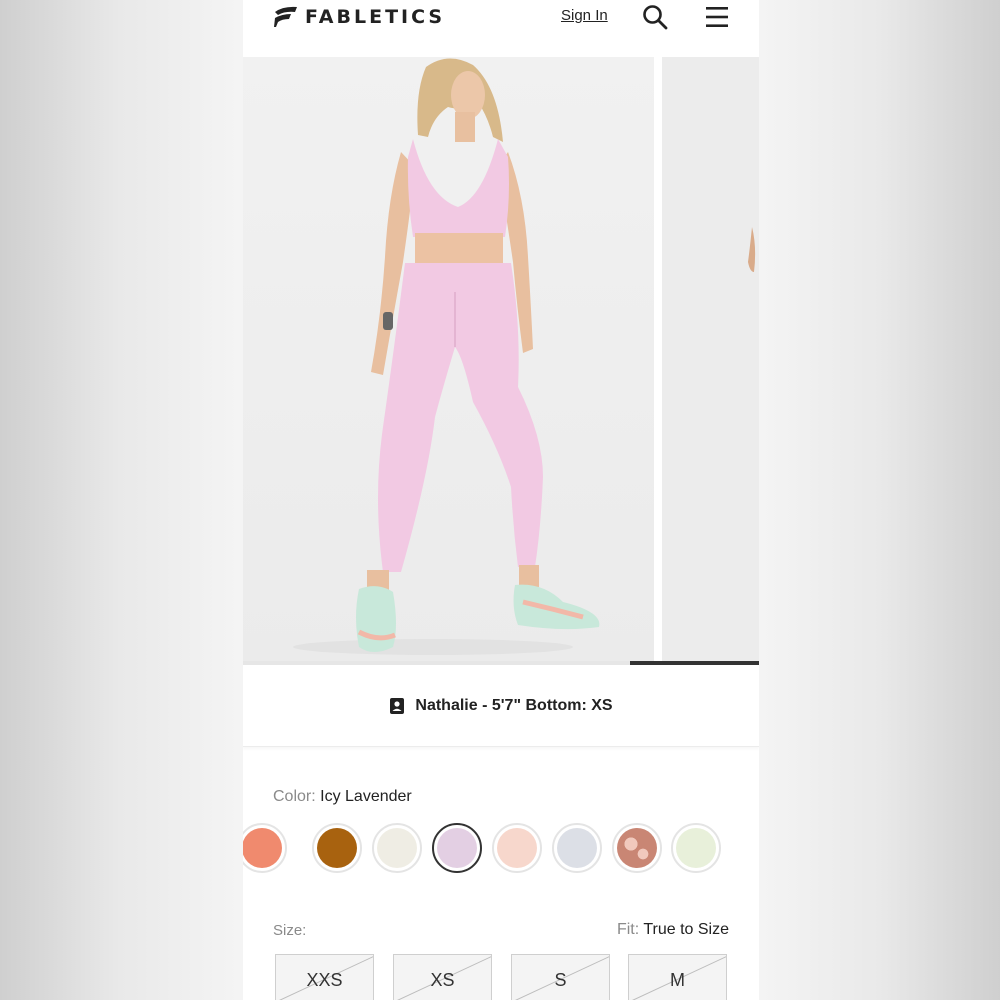  Describe the element at coordinates (290, 930) in the screenshot. I see `size-label: Size:` at that location.